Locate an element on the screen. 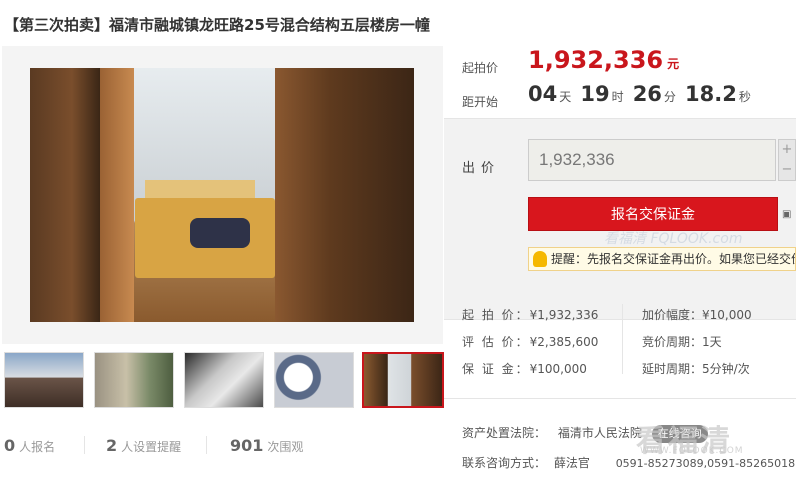  detail-increment: 加价幅度：¥10,000 is located at coordinates (697, 315).